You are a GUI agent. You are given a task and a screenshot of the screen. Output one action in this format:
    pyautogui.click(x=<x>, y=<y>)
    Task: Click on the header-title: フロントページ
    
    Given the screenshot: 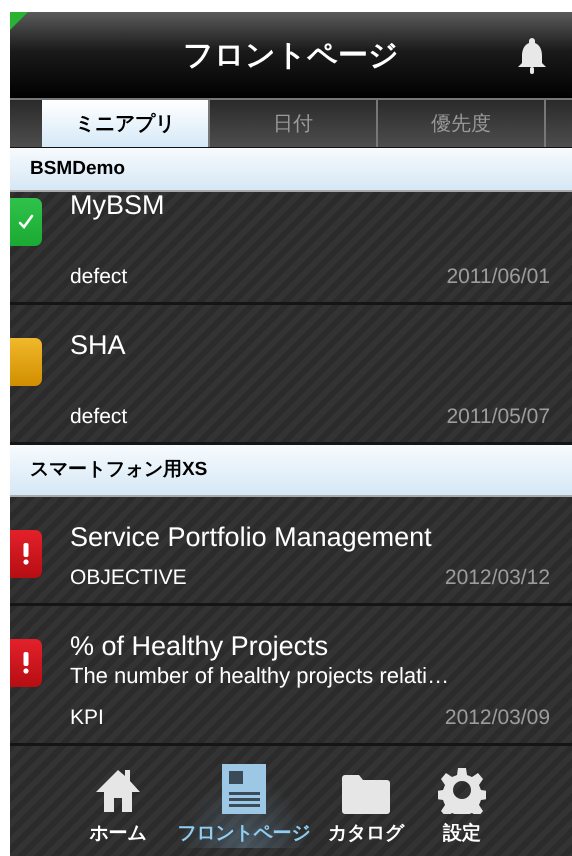 What is the action you would take?
    pyautogui.click(x=291, y=56)
    